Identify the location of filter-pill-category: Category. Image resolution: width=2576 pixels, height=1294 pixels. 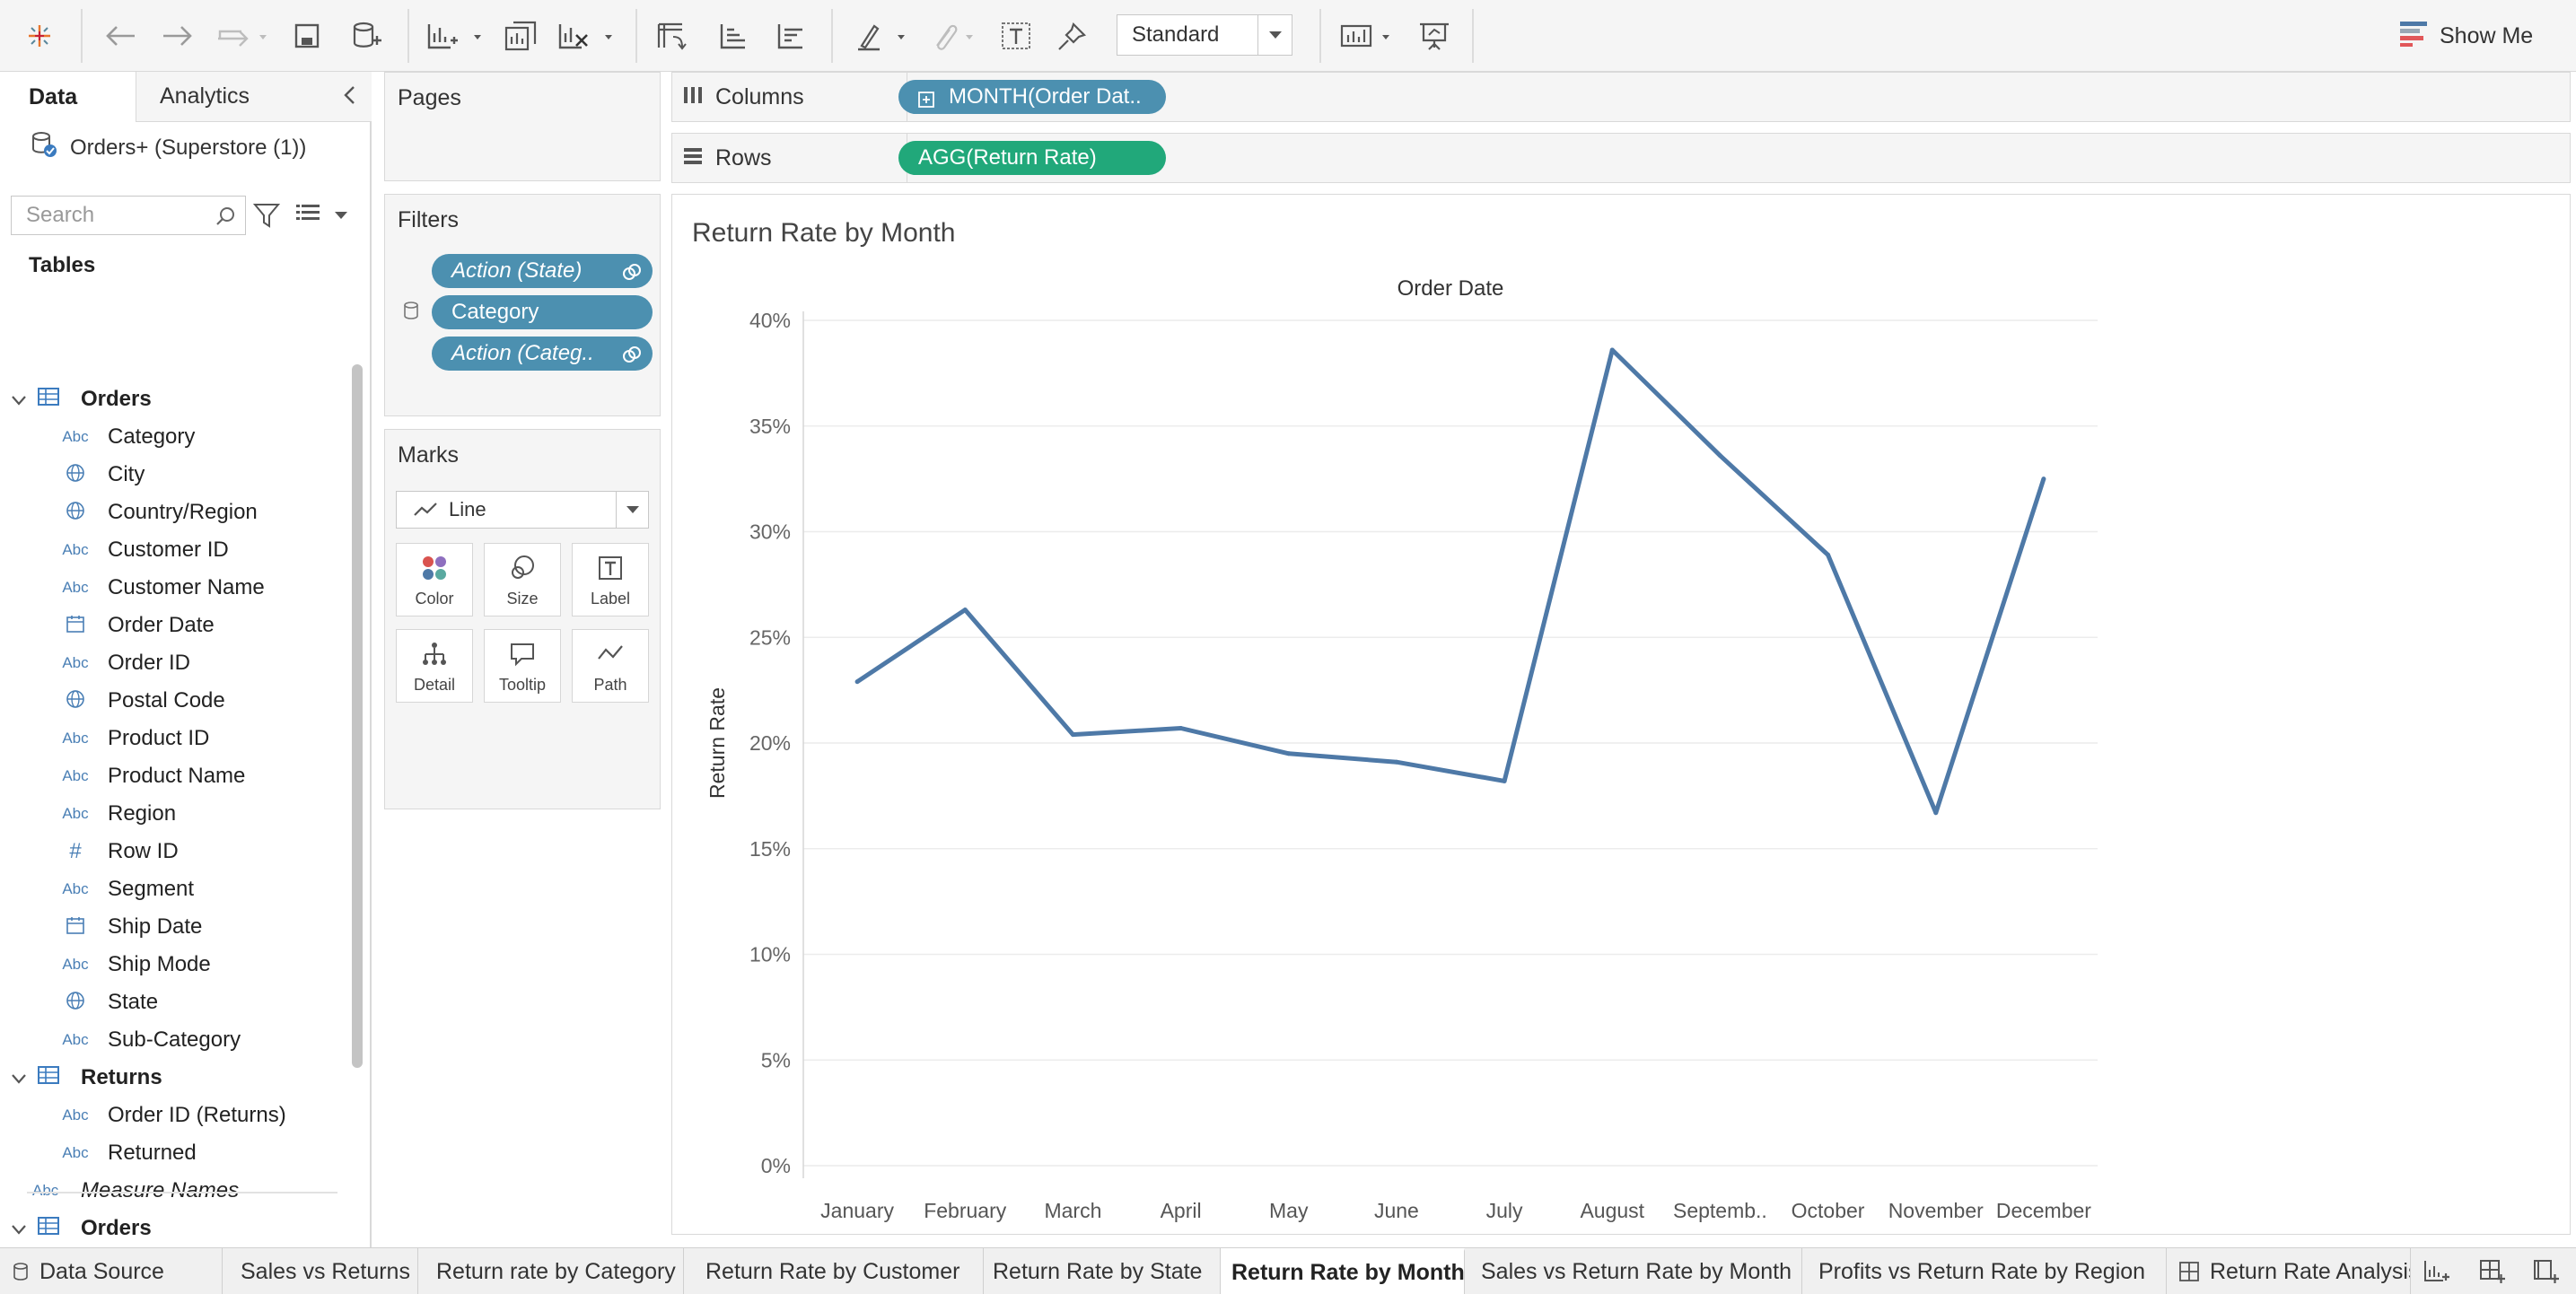
(542, 312).